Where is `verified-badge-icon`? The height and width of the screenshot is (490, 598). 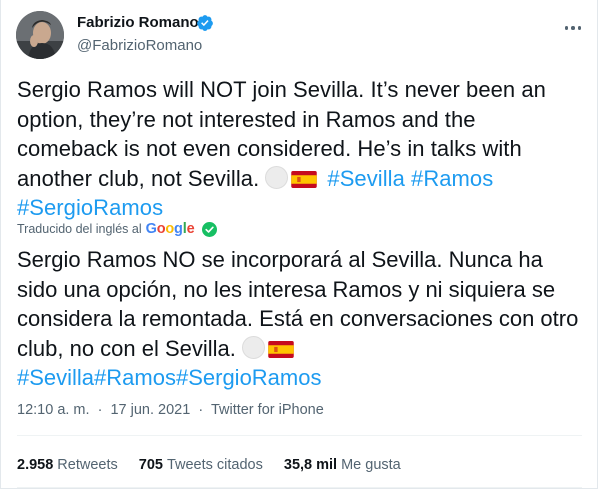
verified-badge-icon is located at coordinates (205, 23).